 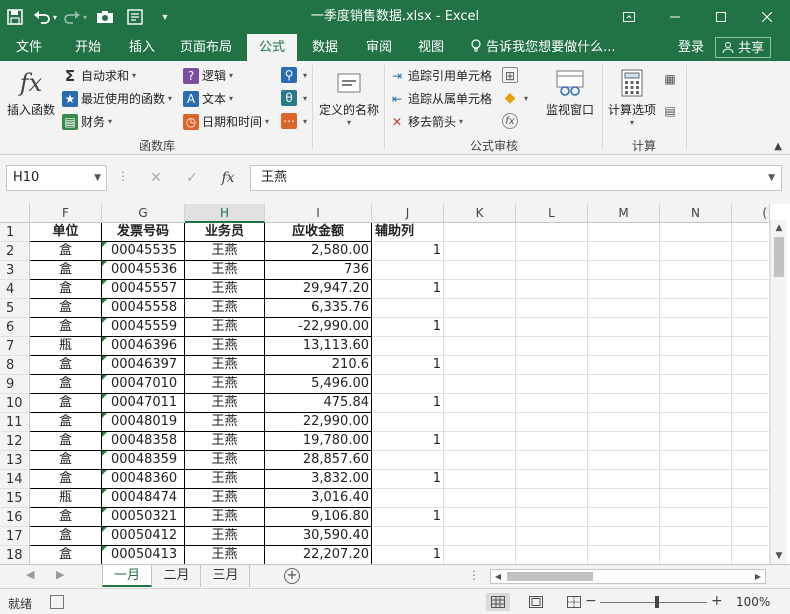 I want to click on column-header-l: L, so click(x=552, y=213).